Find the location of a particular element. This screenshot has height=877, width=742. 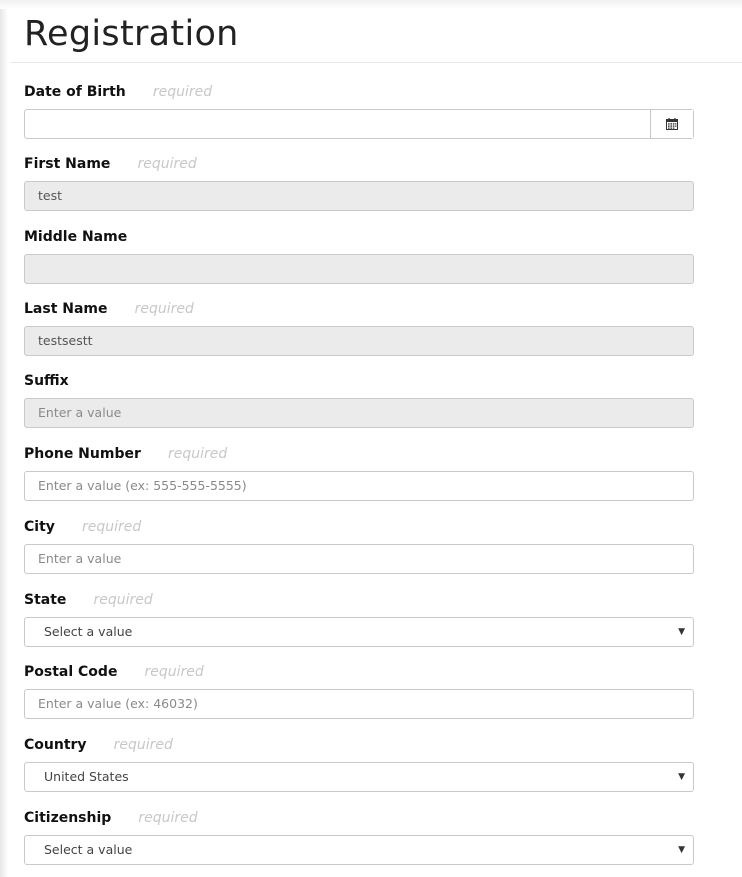

middle-name-label: Middle Name is located at coordinates (76, 237).